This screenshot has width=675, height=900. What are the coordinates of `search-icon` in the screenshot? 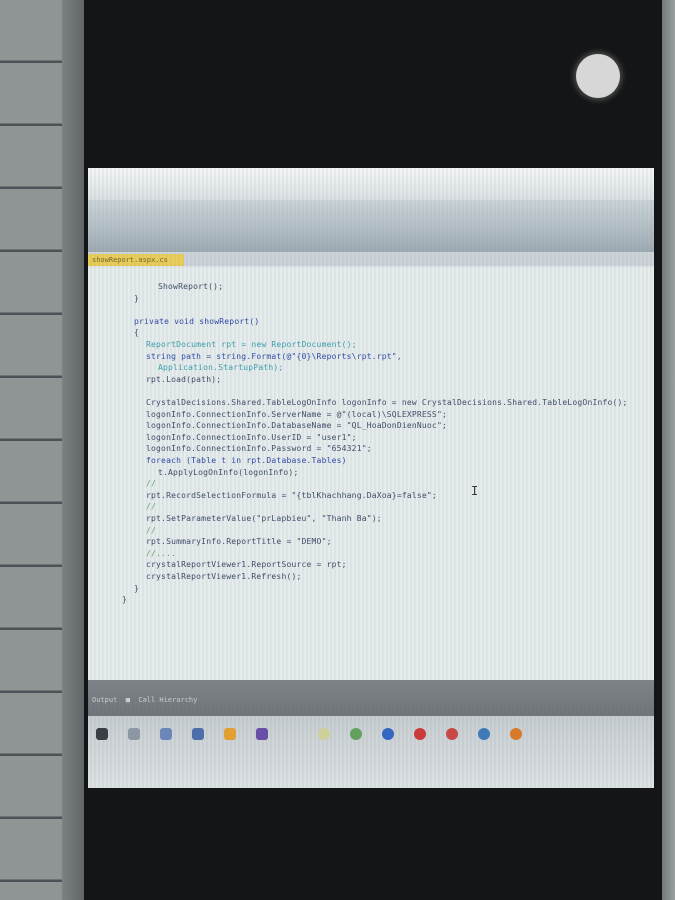 It's located at (134, 734).